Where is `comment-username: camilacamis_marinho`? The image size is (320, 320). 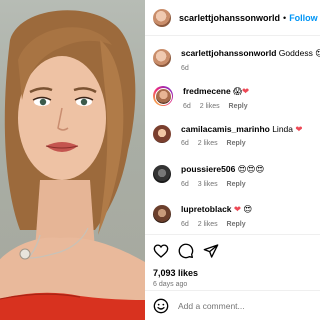 comment-username: camilacamis_marinho is located at coordinates (225, 129).